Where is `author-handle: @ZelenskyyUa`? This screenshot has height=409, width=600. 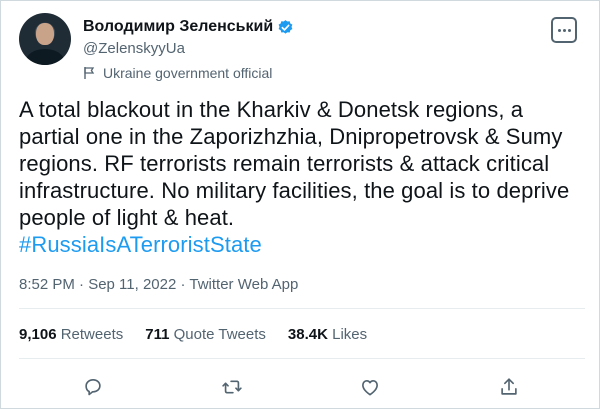 author-handle: @ZelenskyyUa is located at coordinates (334, 50).